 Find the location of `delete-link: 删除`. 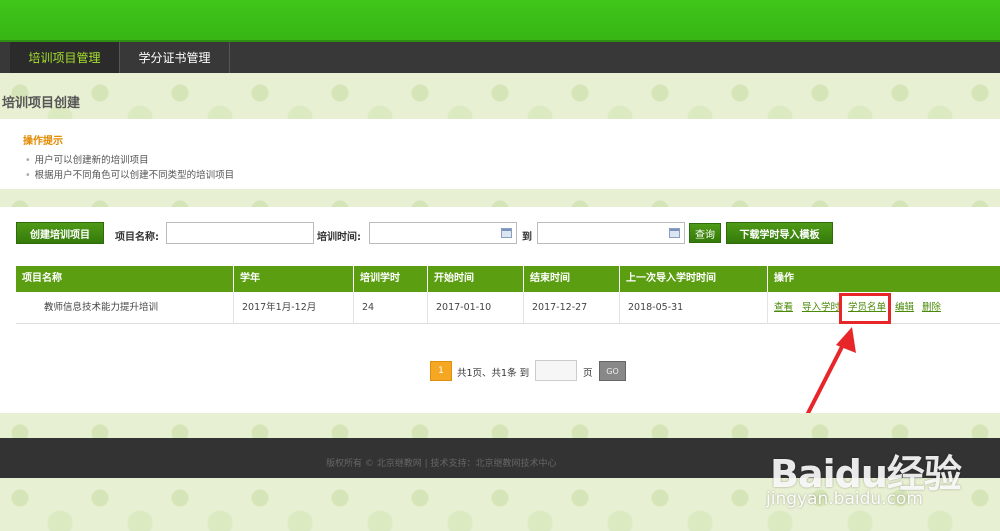

delete-link: 删除 is located at coordinates (931, 308).